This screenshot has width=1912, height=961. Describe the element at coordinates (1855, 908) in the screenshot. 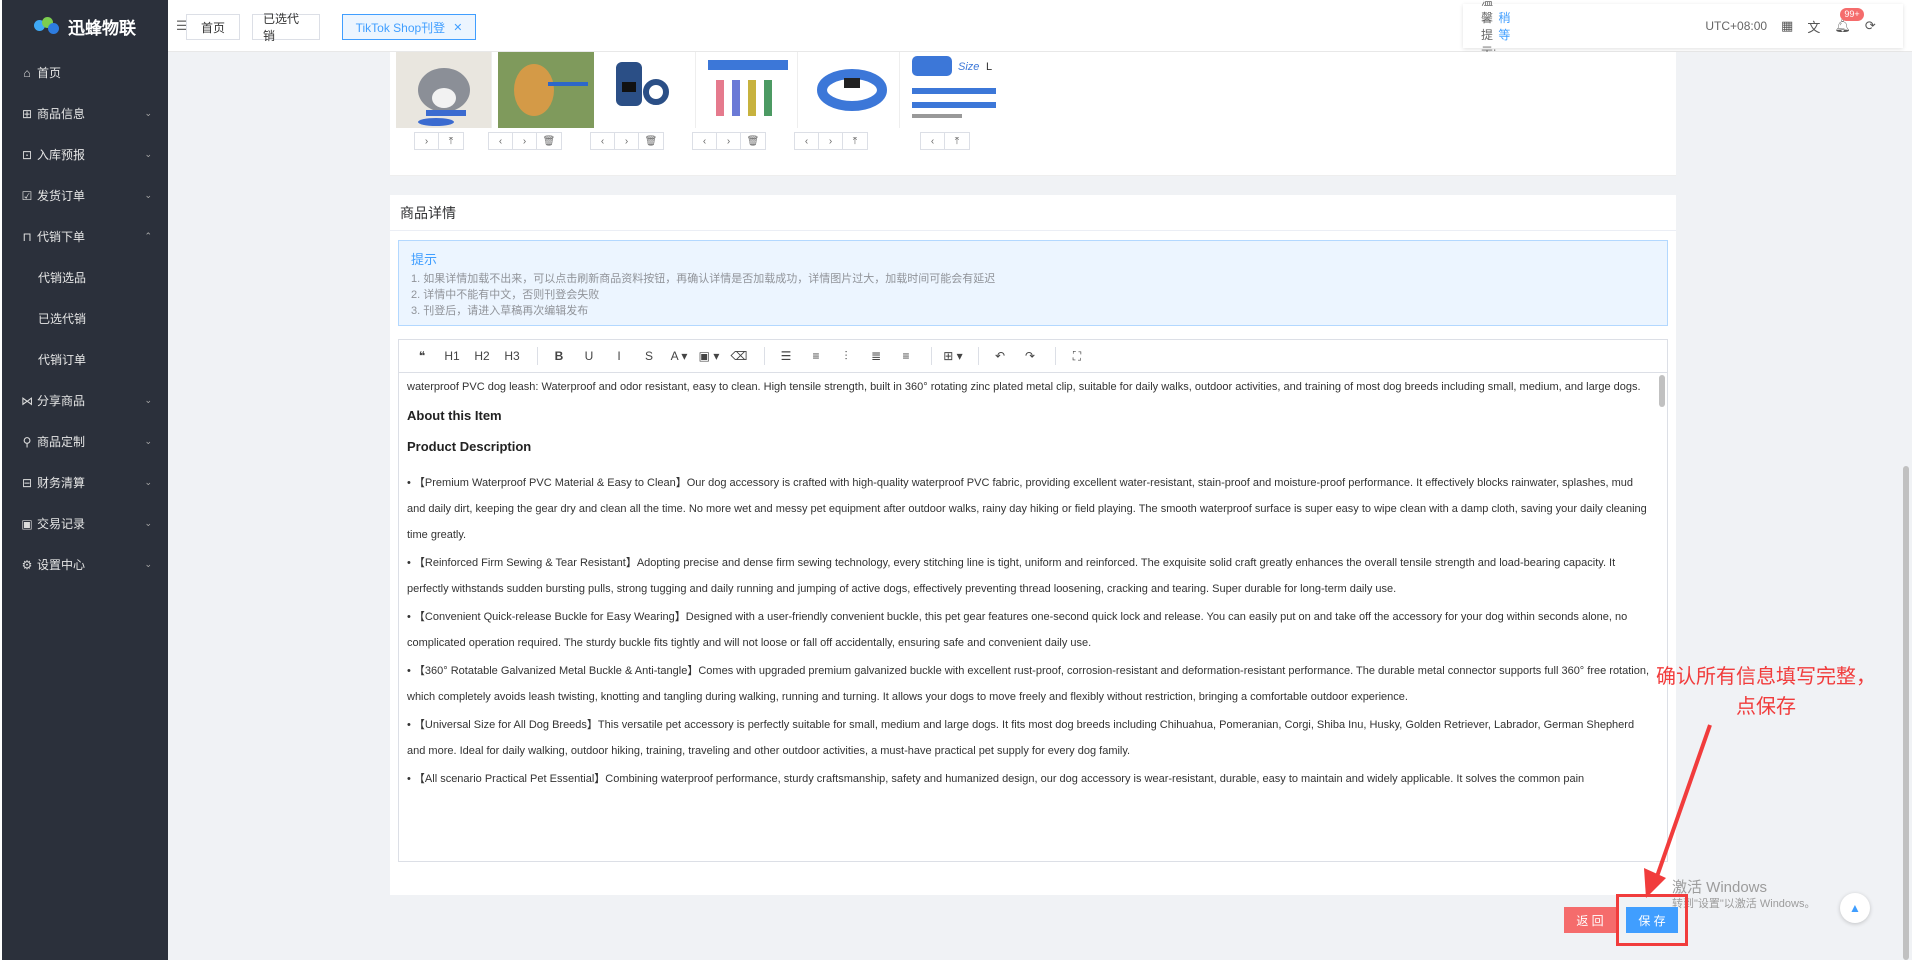

I see `back-to-top-icon: ▲` at that location.